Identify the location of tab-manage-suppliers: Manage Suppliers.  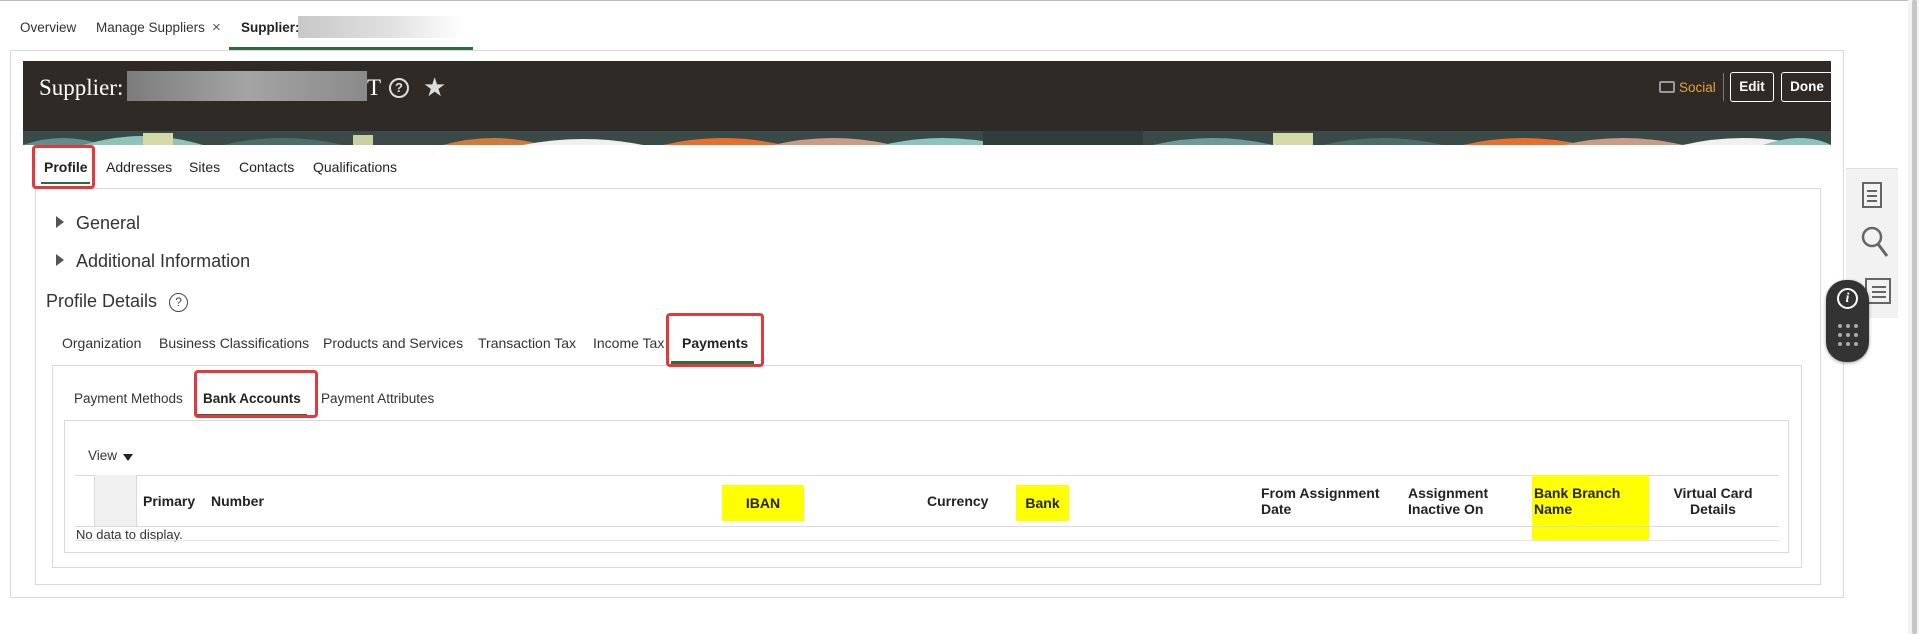
(150, 27).